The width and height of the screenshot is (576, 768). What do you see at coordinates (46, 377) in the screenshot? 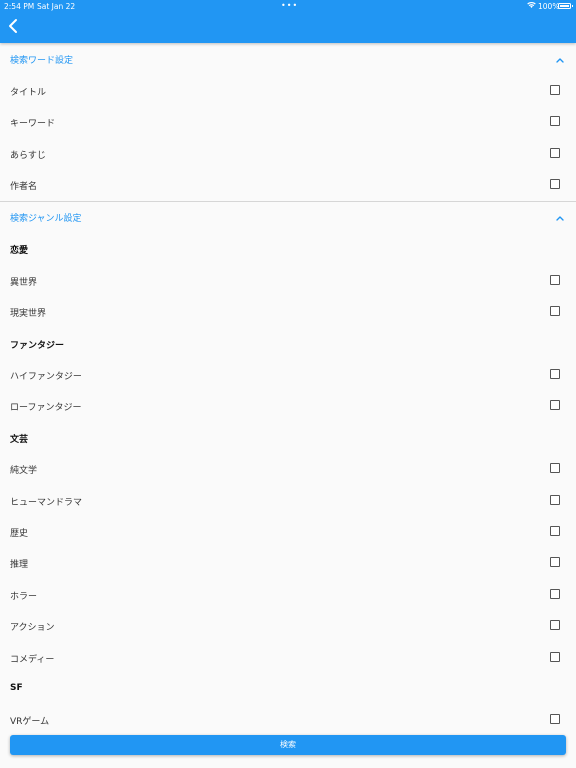
I see `option-label: ハイファンタジー` at bounding box center [46, 377].